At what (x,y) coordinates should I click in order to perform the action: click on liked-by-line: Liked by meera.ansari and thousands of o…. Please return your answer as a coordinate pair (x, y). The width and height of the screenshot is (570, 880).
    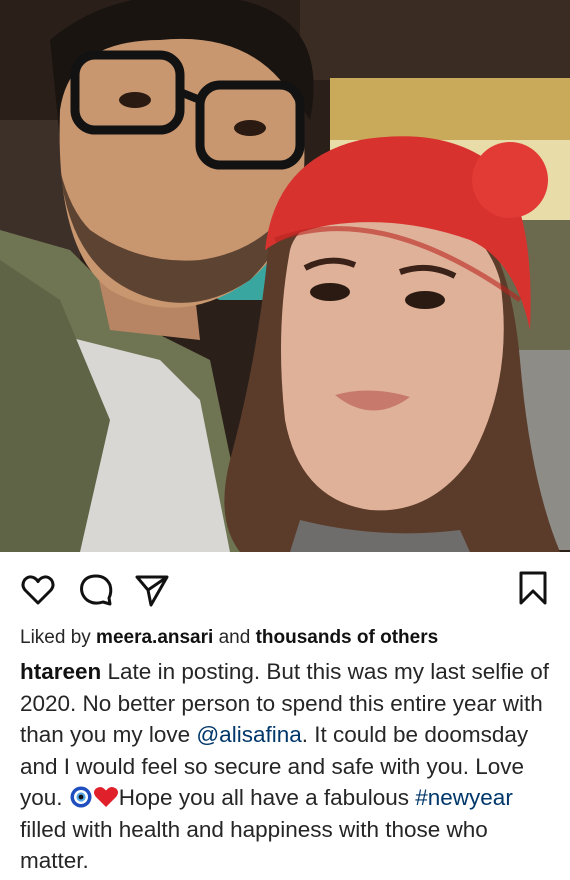
    Looking at the image, I should click on (290, 638).